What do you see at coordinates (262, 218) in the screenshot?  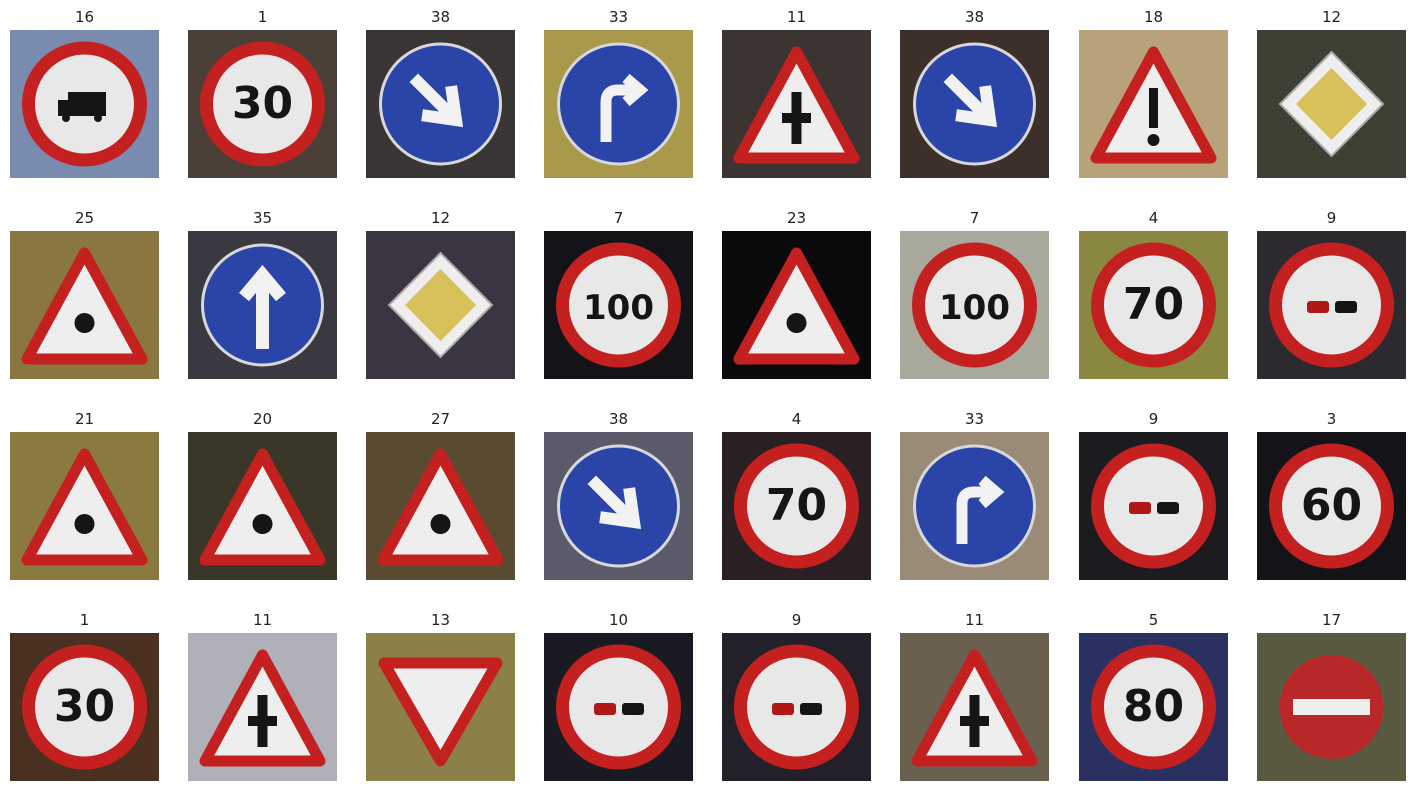 I see `tile-label: 35` at bounding box center [262, 218].